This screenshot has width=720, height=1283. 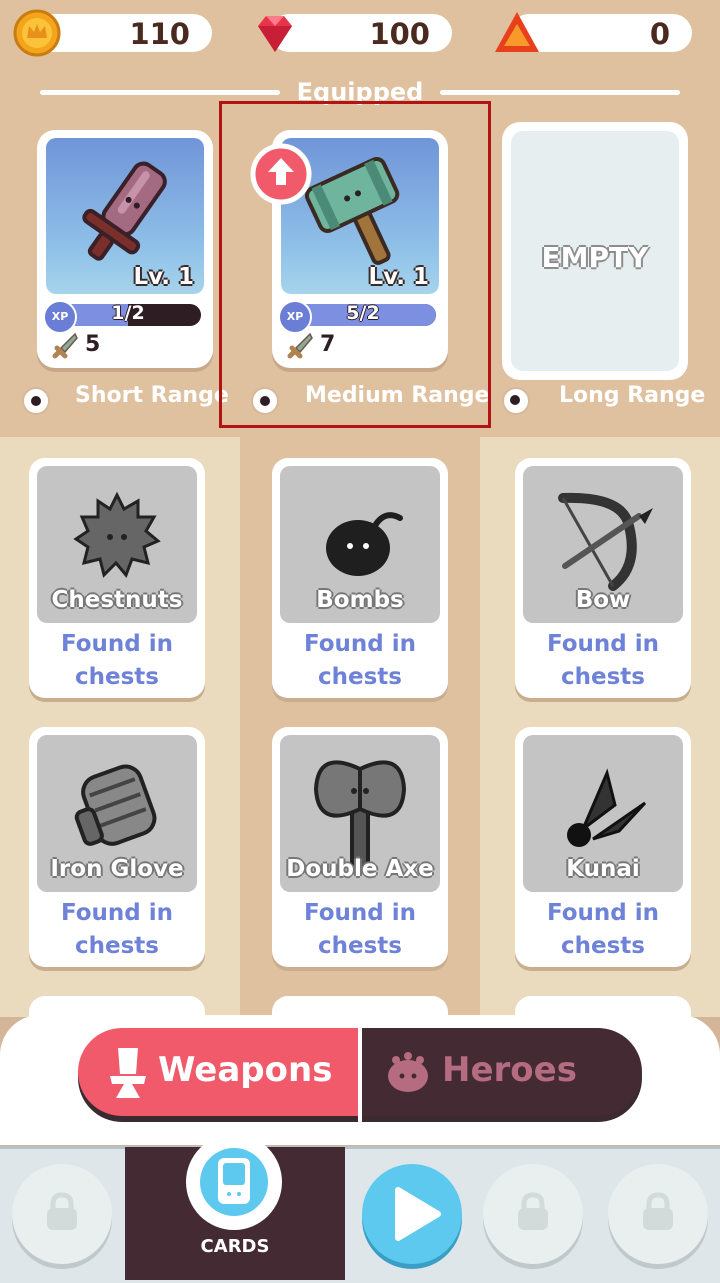 I want to click on iron-glove-icon, so click(x=115, y=805).